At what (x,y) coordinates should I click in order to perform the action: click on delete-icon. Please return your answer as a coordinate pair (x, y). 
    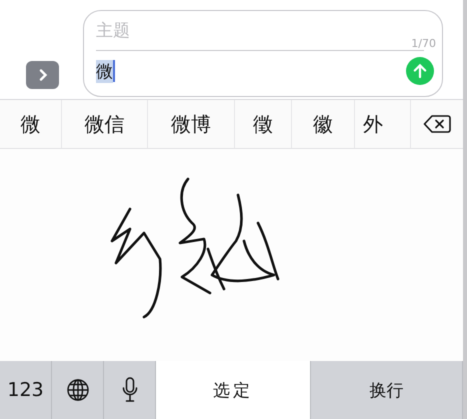
    Looking at the image, I should click on (437, 124).